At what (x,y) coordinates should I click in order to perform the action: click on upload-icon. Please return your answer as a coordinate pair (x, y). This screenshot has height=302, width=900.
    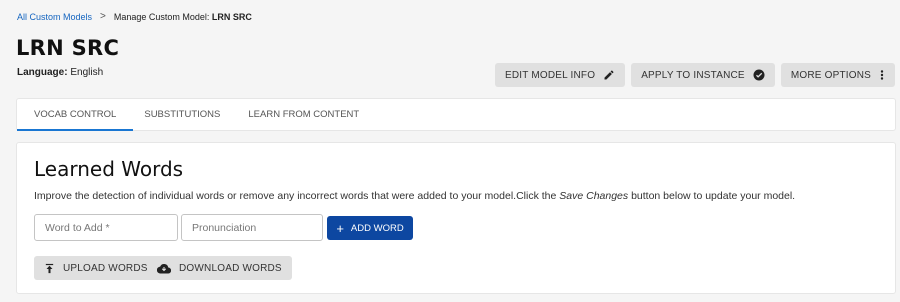
    Looking at the image, I should click on (49, 268).